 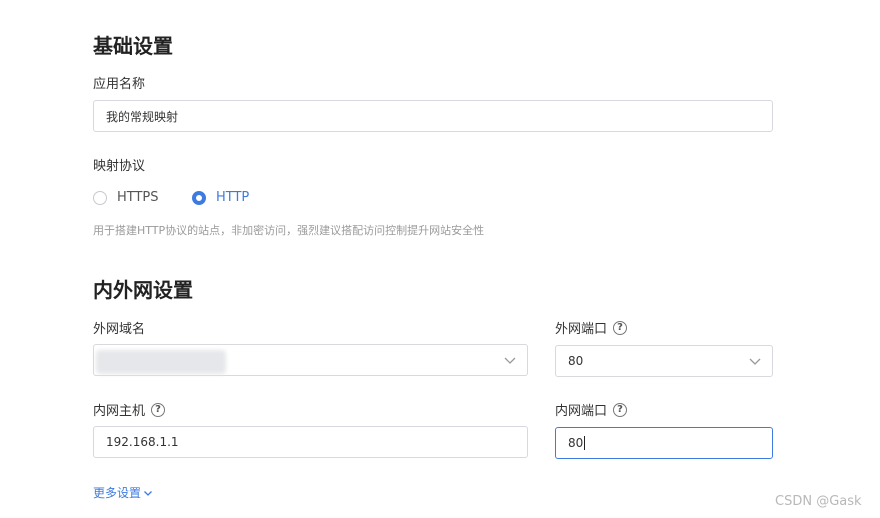 I want to click on network-settings-title: 内外网设置, so click(x=143, y=290).